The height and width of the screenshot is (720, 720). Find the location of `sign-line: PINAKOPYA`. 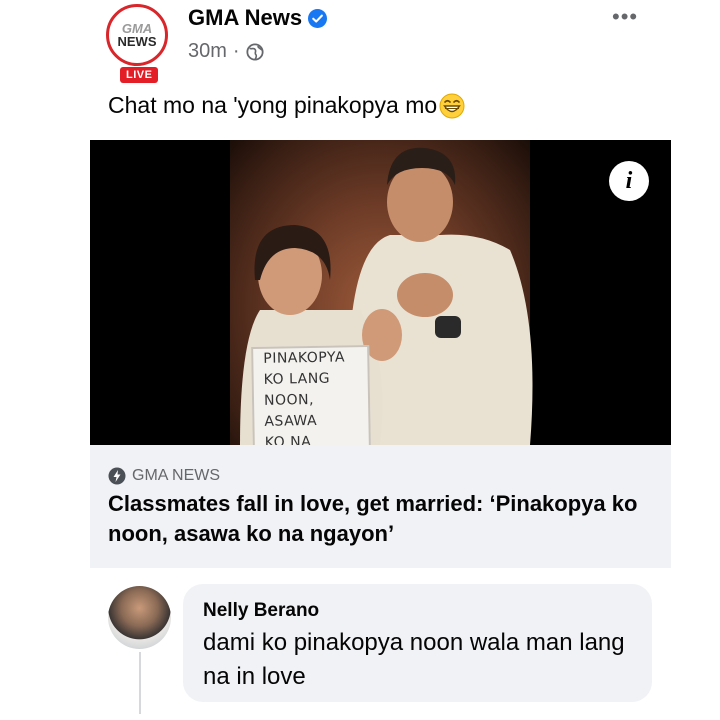

sign-line: PINAKOPYA is located at coordinates (304, 358).